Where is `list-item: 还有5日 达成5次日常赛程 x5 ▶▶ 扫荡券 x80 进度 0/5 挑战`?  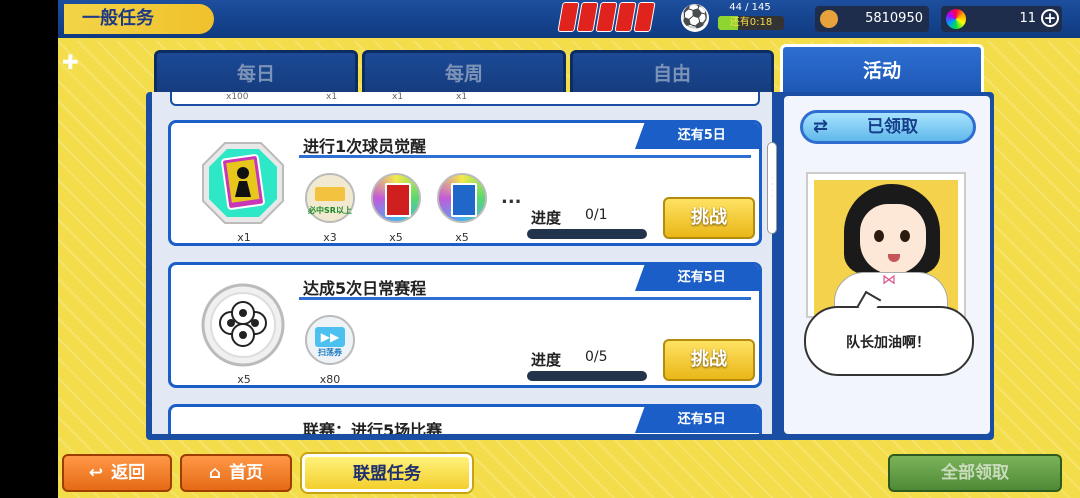
list-item: 还有5日 达成5次日常赛程 x5 ▶▶ 扫荡券 x80 进度 0/5 挑战 is located at coordinates (465, 325).